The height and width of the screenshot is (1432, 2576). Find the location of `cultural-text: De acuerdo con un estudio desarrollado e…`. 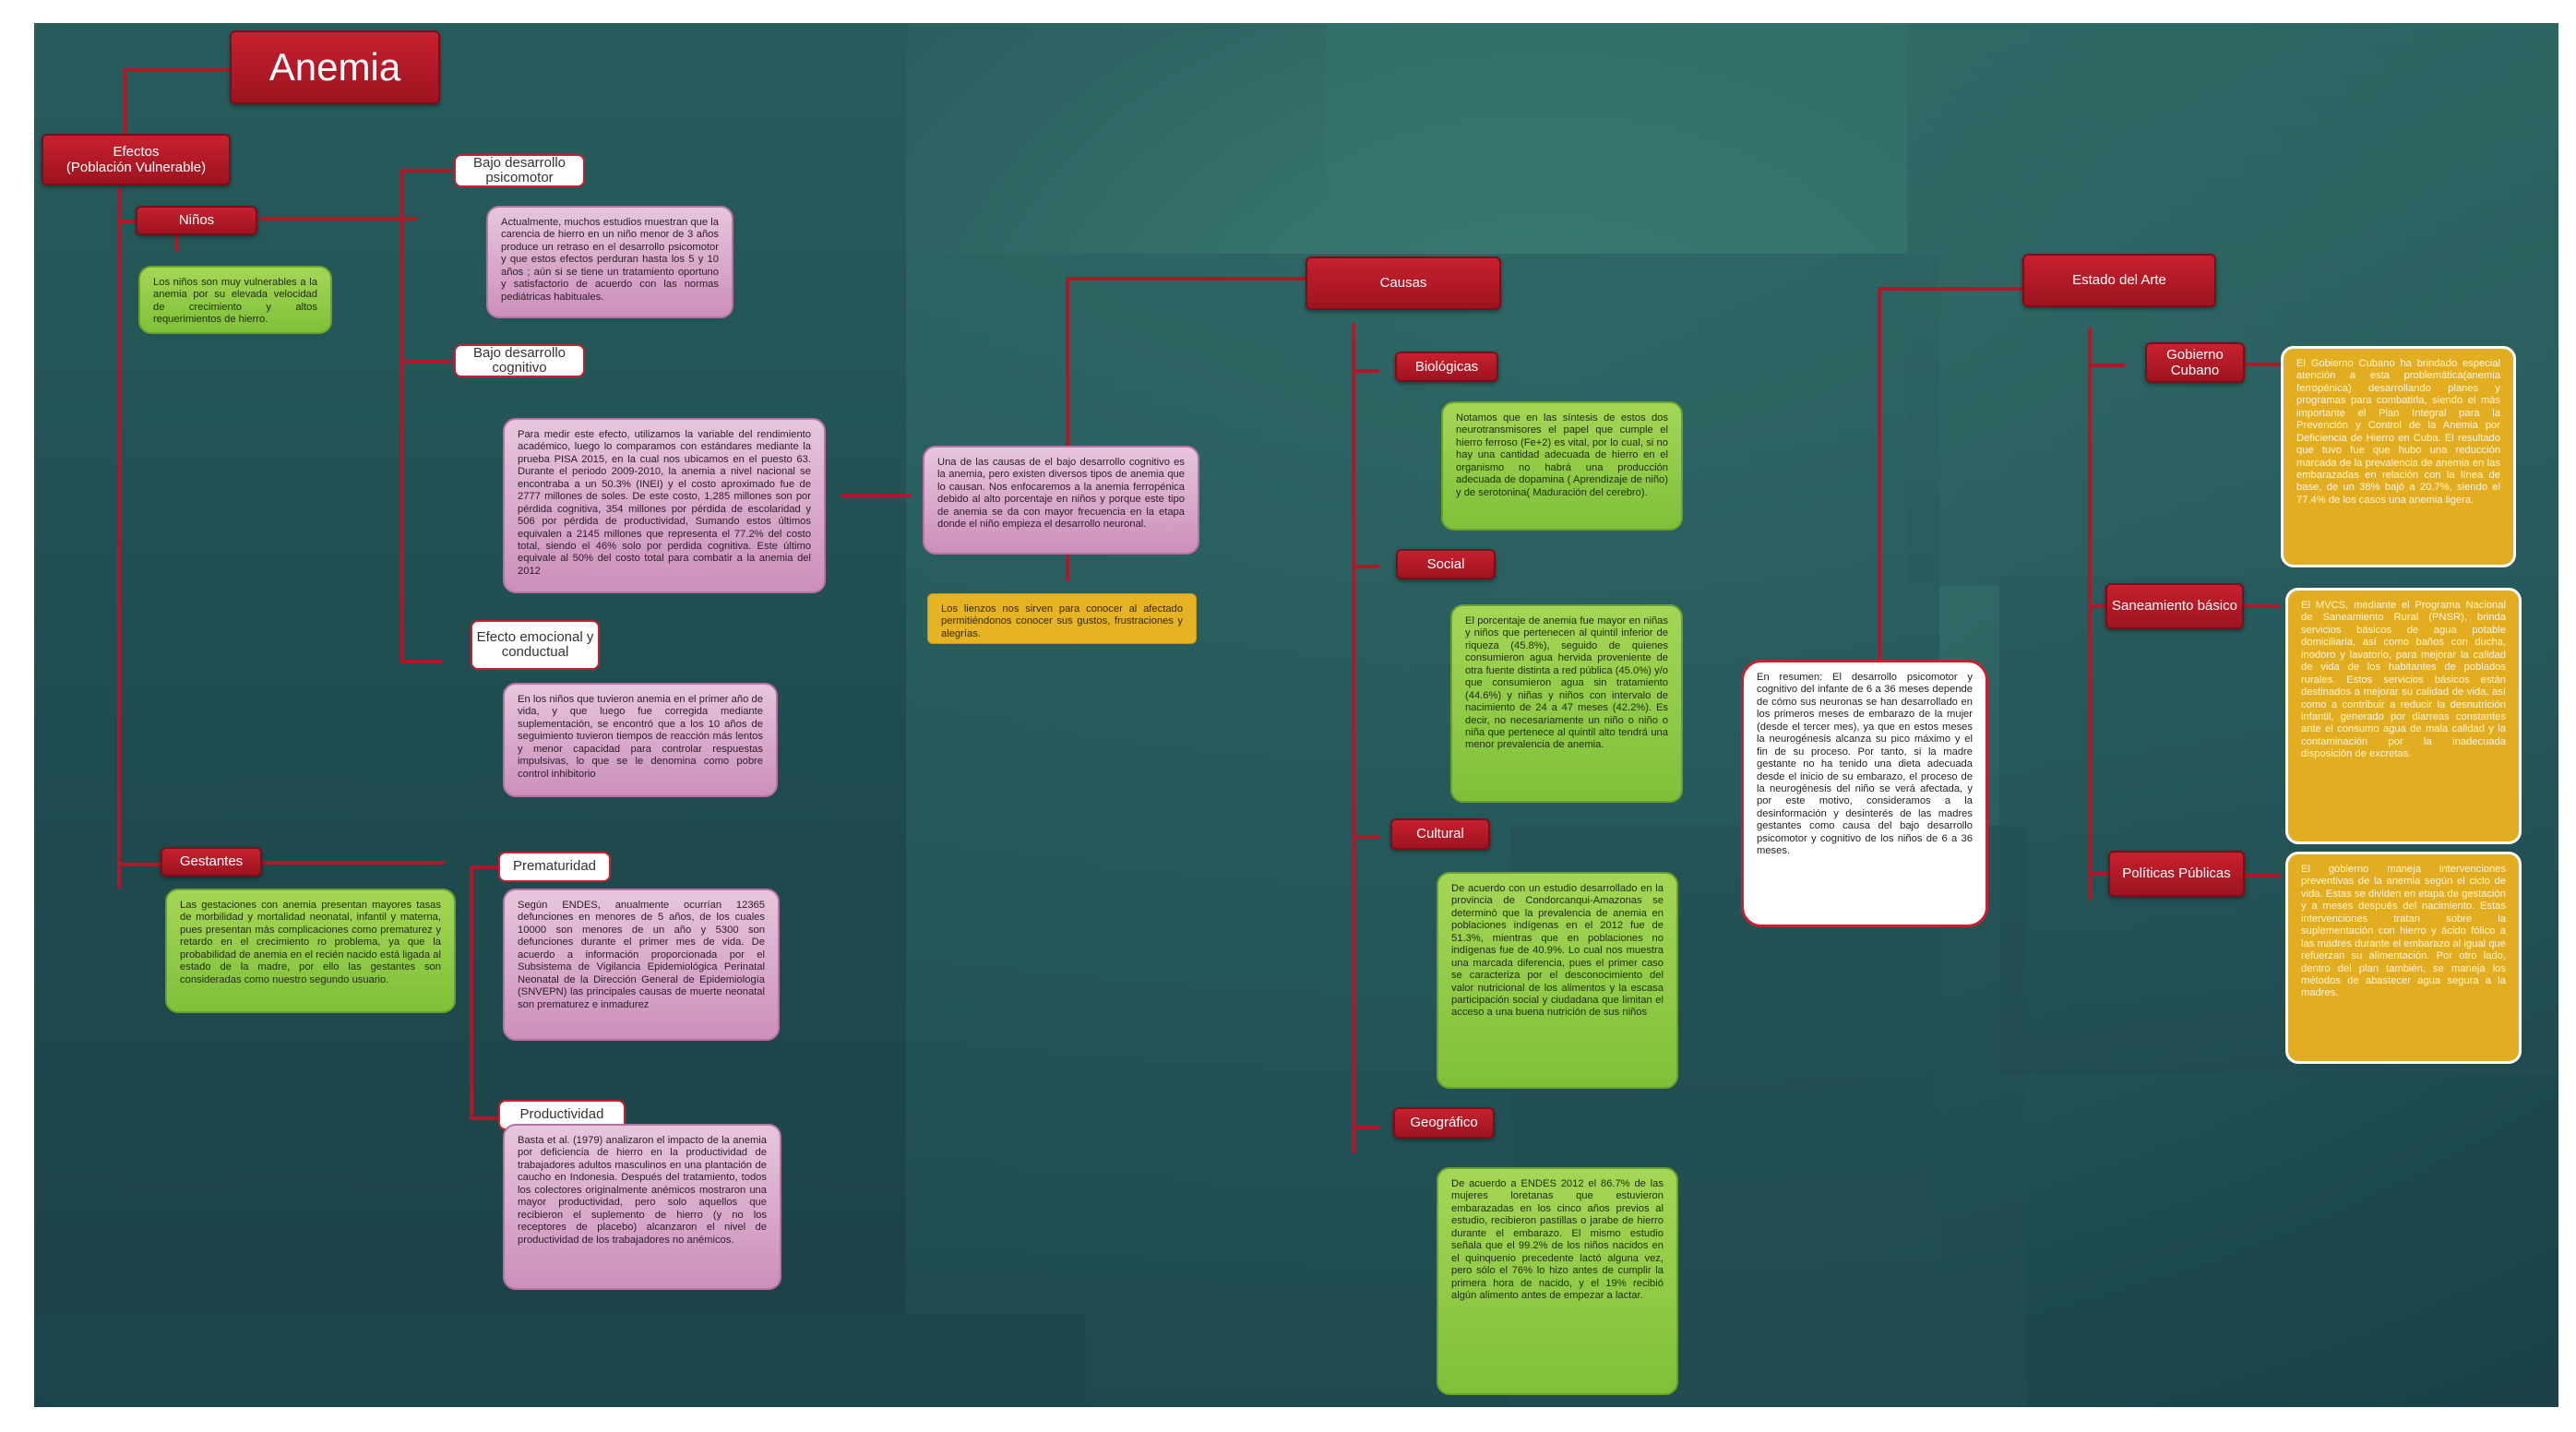

cultural-text: De acuerdo con un estudio desarrollado e… is located at coordinates (1557, 981).